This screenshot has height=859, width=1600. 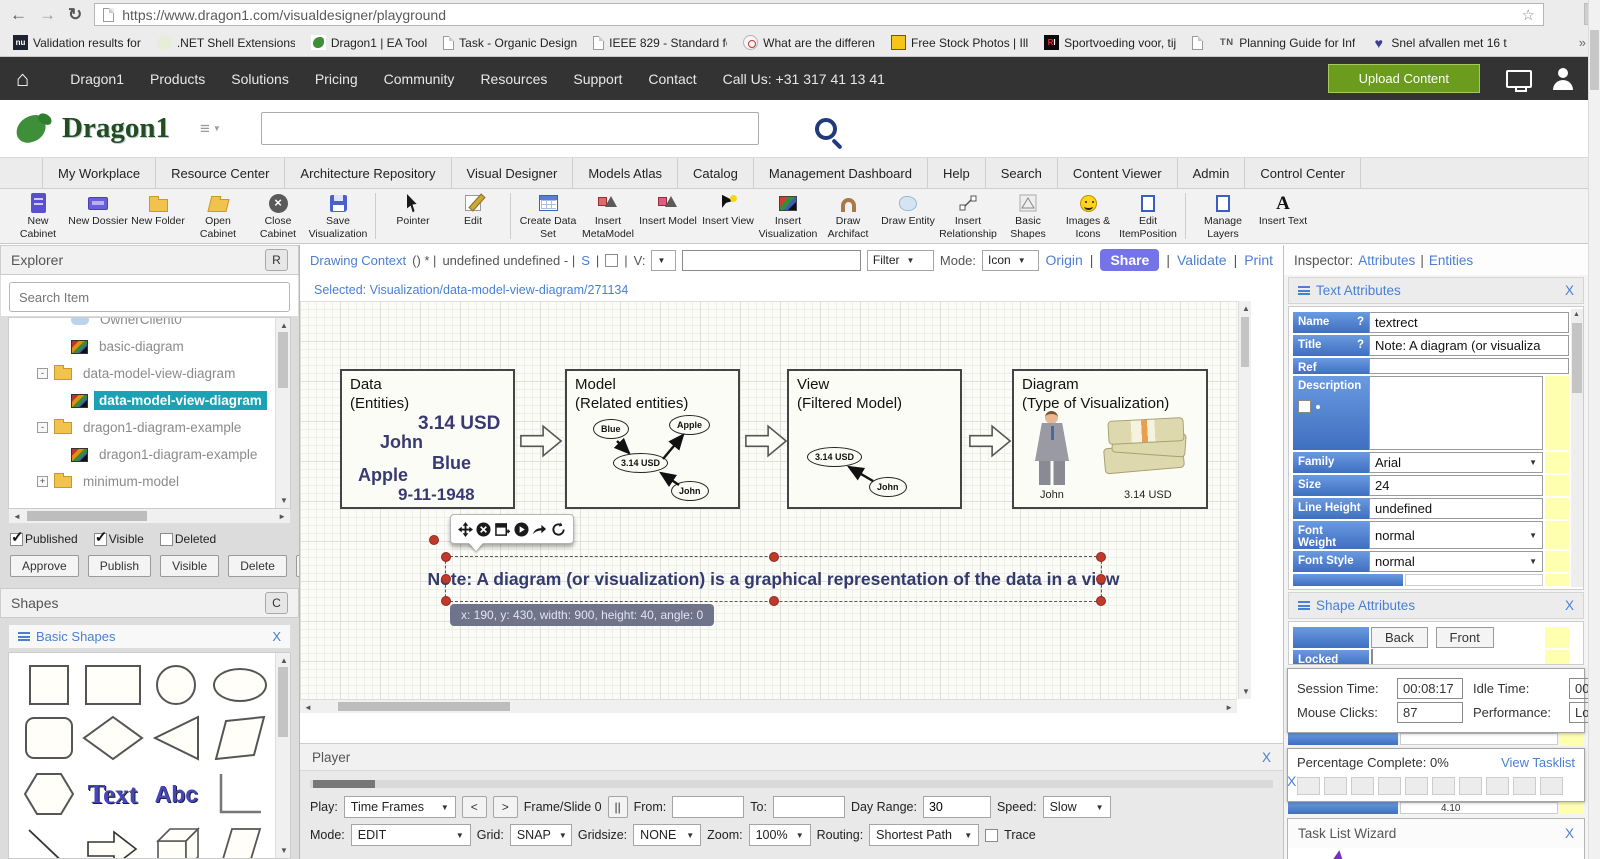 I want to click on bookmark: nu Validation results for, so click(x=77, y=42).